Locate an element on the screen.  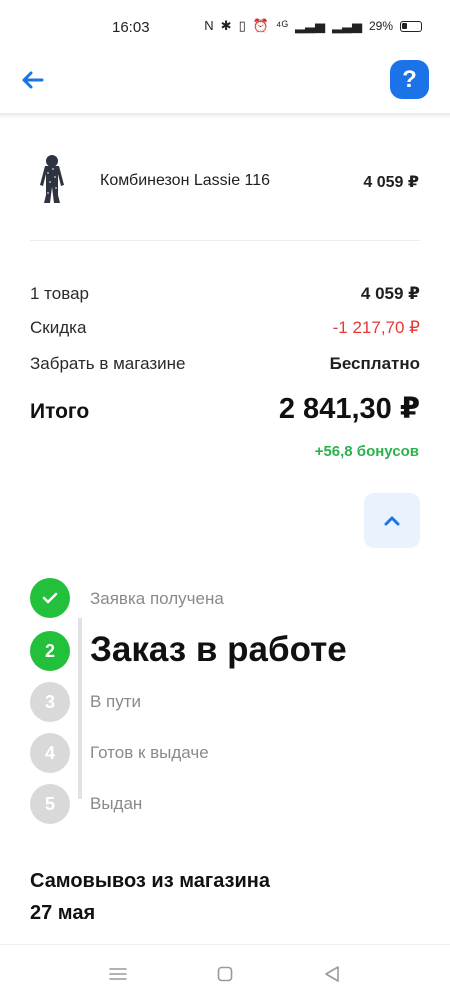
status-bar: 16:03 Ν ✱ ▯ ⏰ ⁴ᴳ ▂▃▅ ▂▃▅ 29% is located at coordinates (225, 28).